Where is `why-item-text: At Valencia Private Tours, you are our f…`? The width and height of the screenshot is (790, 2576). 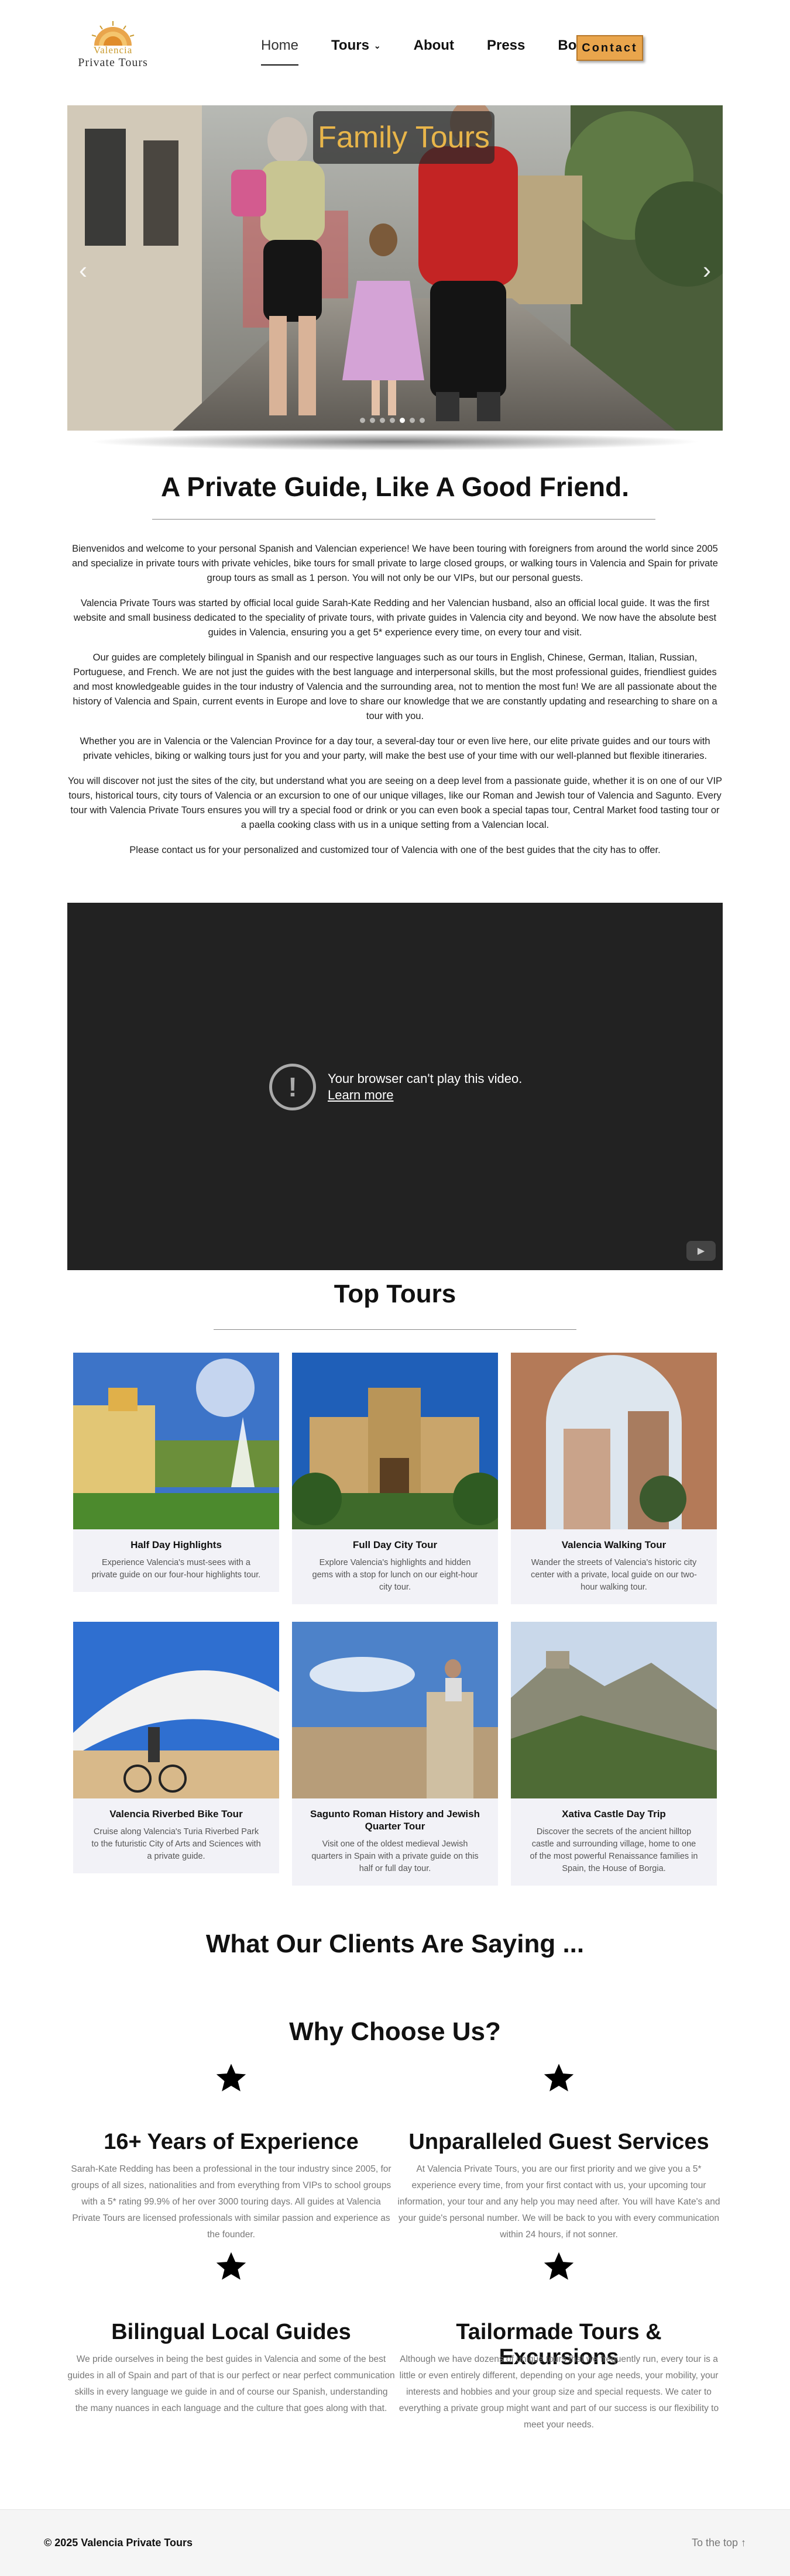
why-item-text: At Valencia Private Tours, you are our f… is located at coordinates (558, 2202).